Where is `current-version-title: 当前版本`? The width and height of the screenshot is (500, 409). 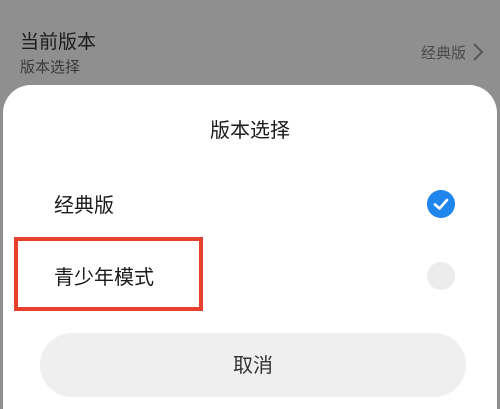
current-version-title: 当前版本 is located at coordinates (58, 42).